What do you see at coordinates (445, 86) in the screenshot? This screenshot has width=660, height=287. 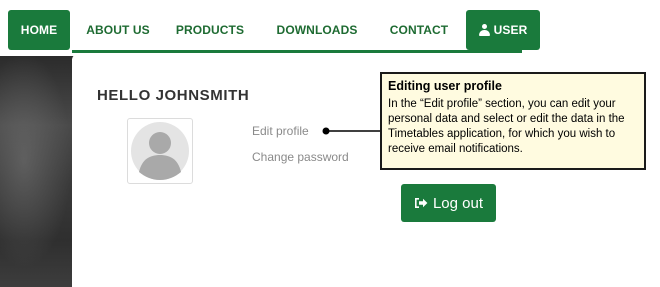 I see `callout-title: Editing user profile` at bounding box center [445, 86].